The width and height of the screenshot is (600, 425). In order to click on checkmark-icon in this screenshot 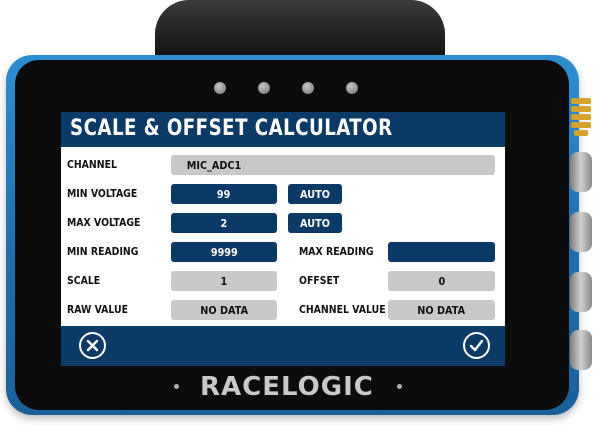, I will do `click(476, 345)`.